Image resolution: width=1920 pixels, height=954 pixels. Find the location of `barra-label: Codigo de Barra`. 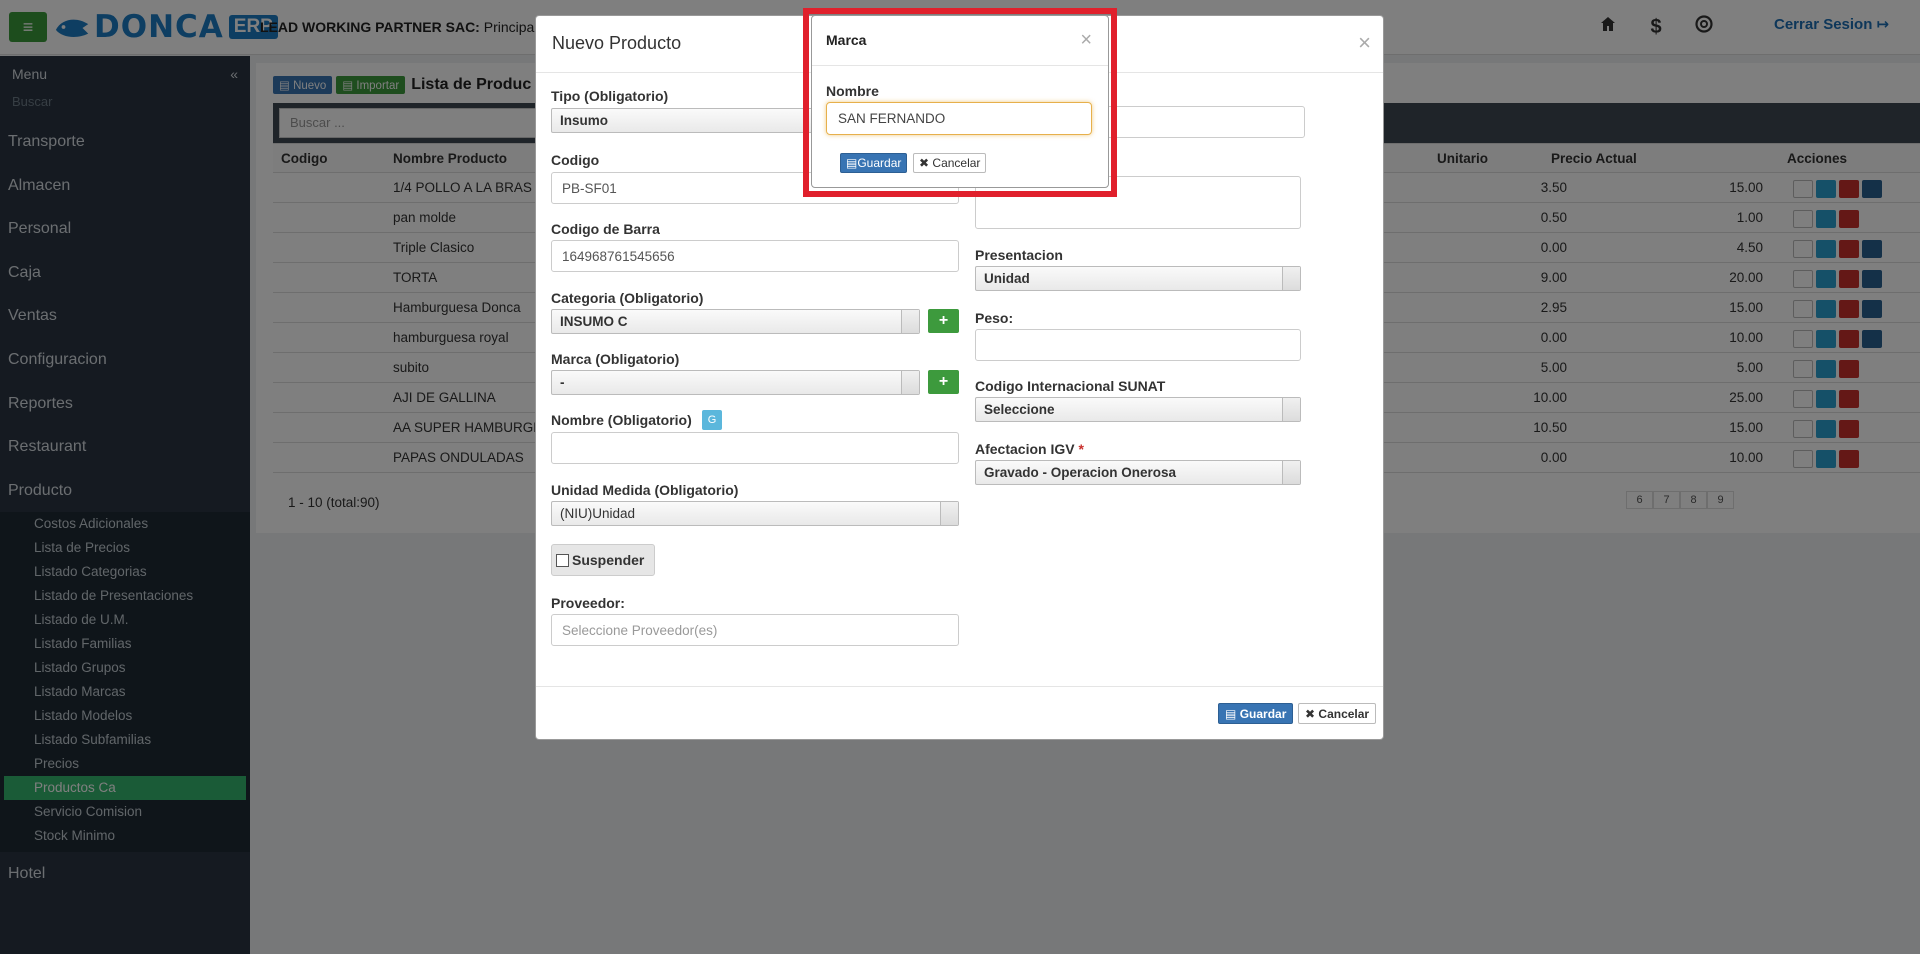

barra-label: Codigo de Barra is located at coordinates (605, 229).